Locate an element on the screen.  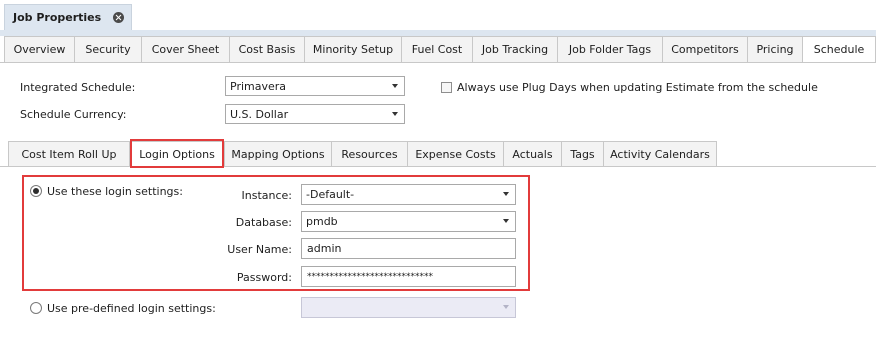
tab-cover-sheet: Cover Sheet is located at coordinates (185, 49).